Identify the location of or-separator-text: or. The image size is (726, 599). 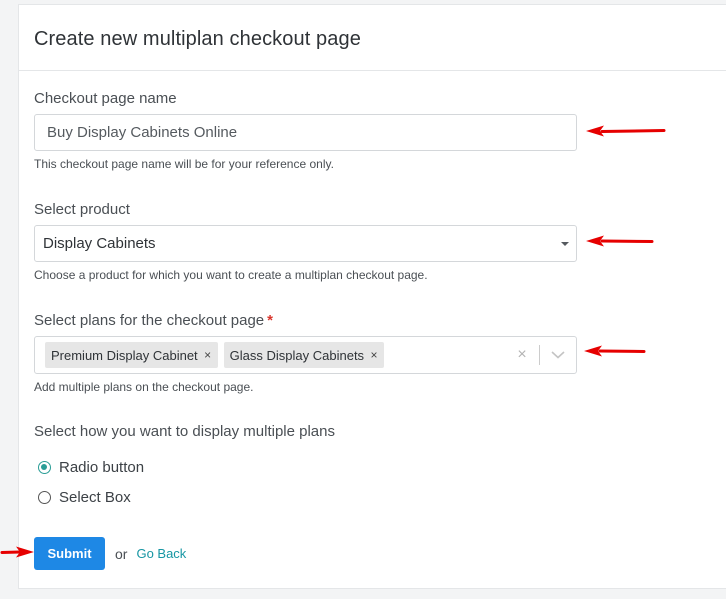
(121, 553).